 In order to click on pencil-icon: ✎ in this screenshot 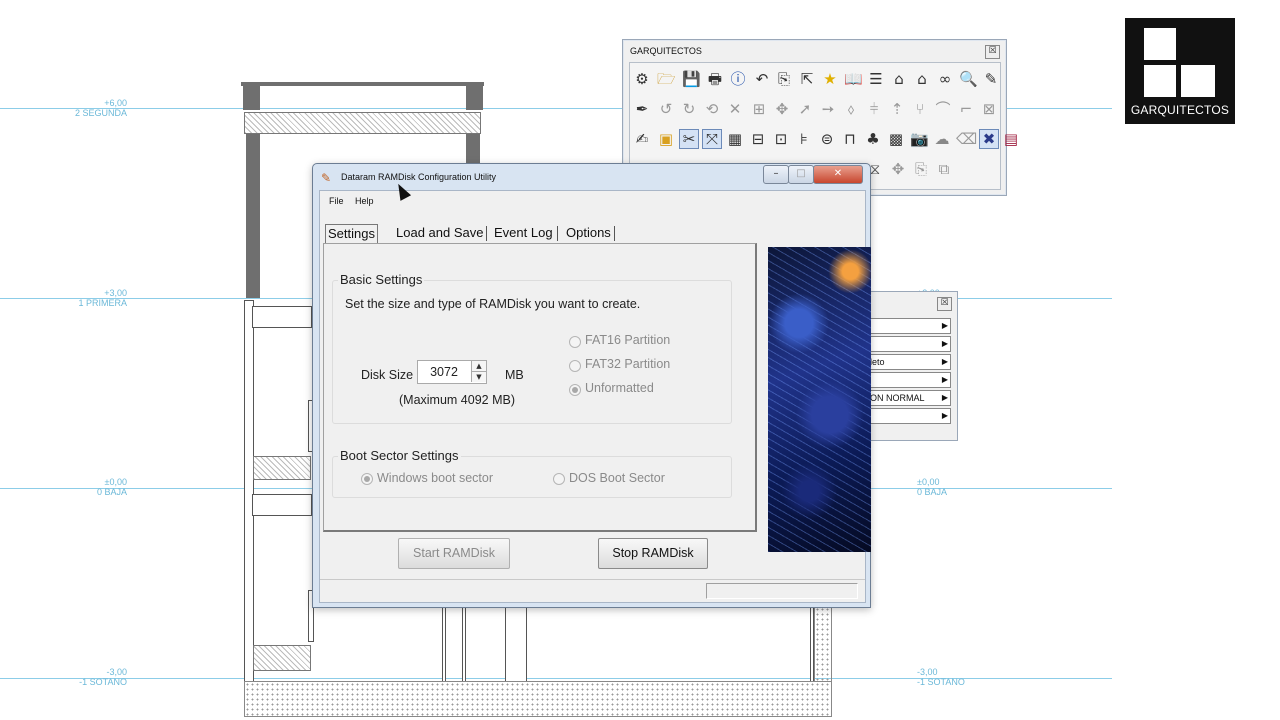, I will do `click(991, 79)`.